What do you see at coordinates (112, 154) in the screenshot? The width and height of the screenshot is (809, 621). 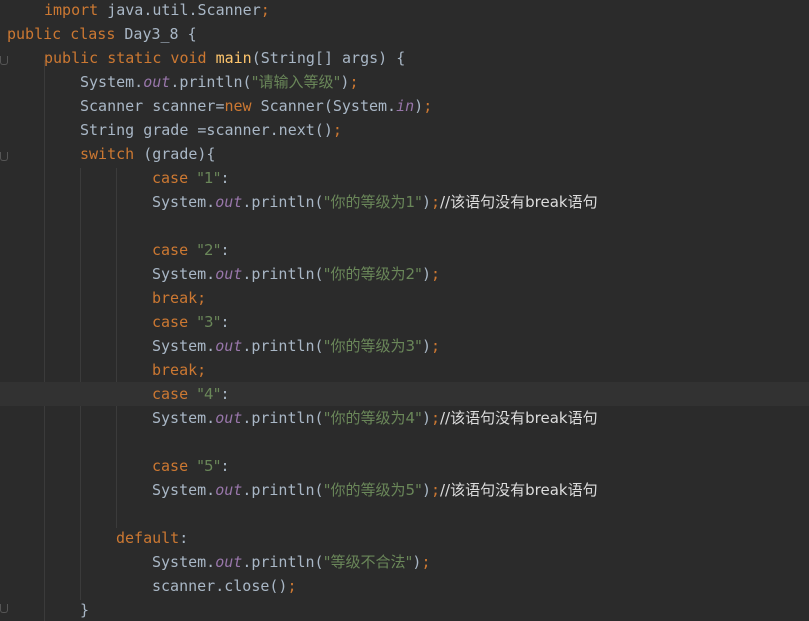 I see `code-token: switch` at bounding box center [112, 154].